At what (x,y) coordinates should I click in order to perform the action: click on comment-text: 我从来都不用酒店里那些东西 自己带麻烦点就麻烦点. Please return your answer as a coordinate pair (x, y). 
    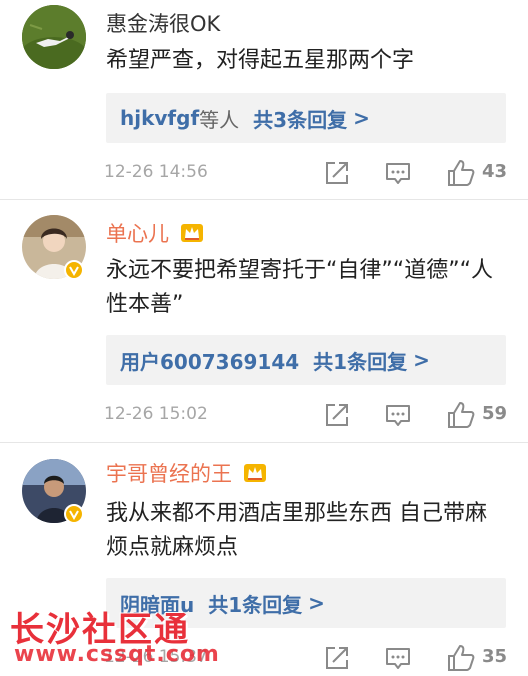
    Looking at the image, I should click on (296, 530).